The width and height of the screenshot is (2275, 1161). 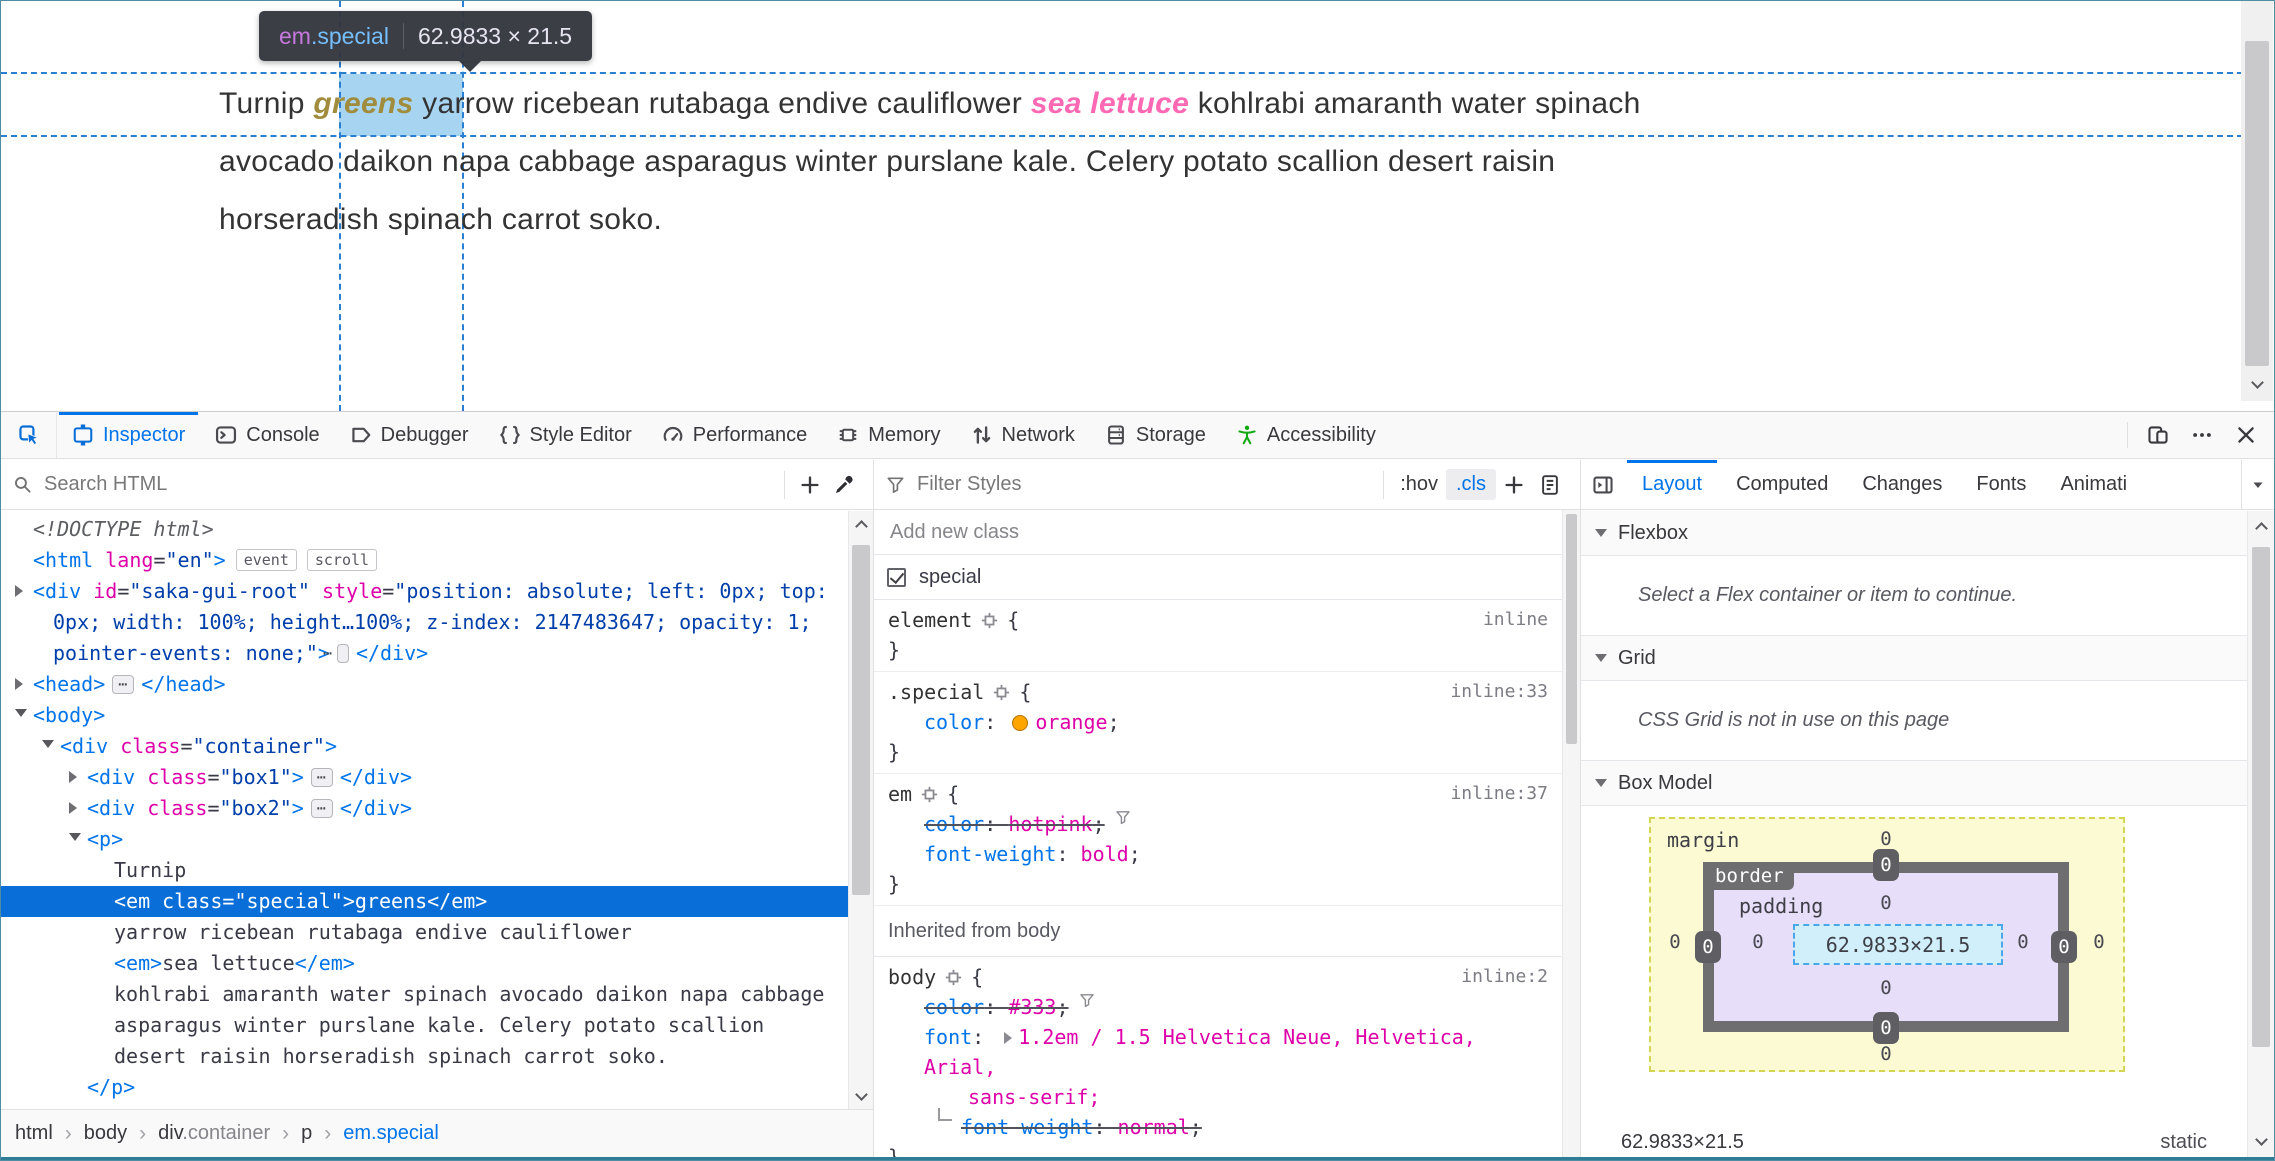 I want to click on sidebar-tab-layout: Layout, so click(x=1672, y=484).